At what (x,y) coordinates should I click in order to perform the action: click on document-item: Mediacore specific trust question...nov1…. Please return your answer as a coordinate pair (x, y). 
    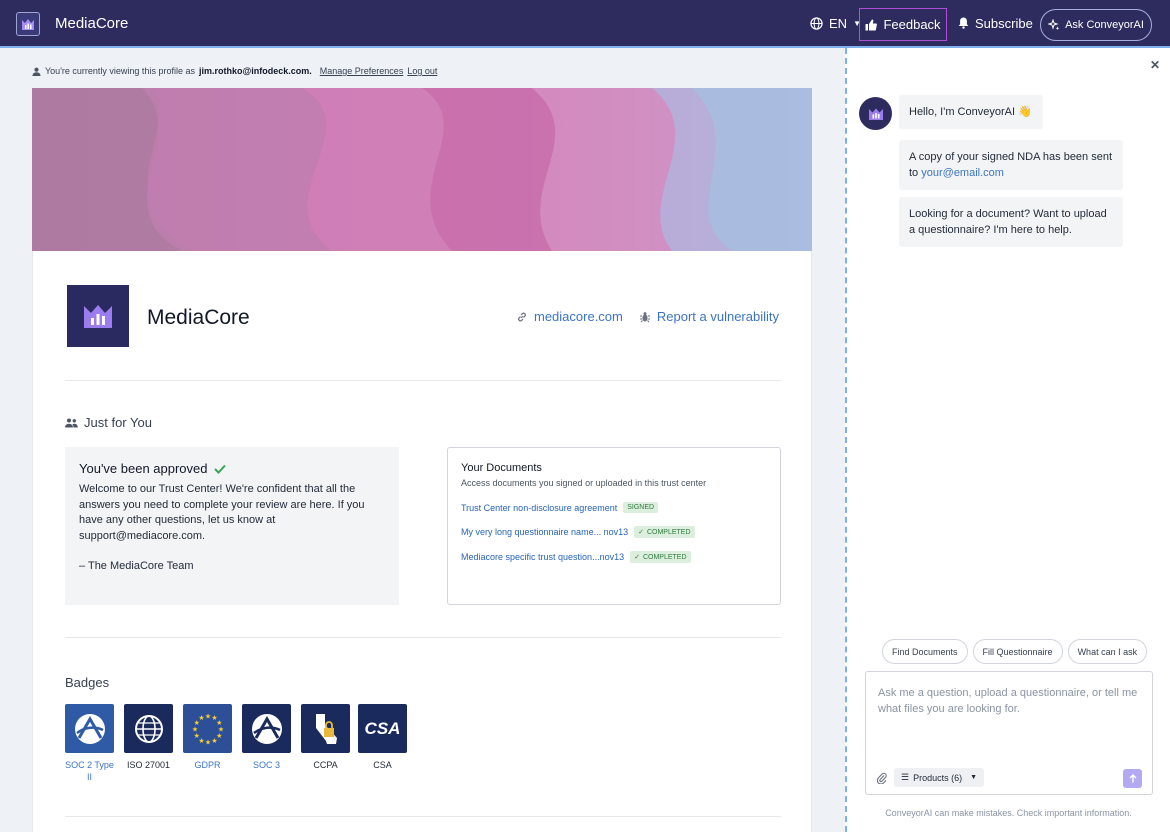
    Looking at the image, I should click on (614, 557).